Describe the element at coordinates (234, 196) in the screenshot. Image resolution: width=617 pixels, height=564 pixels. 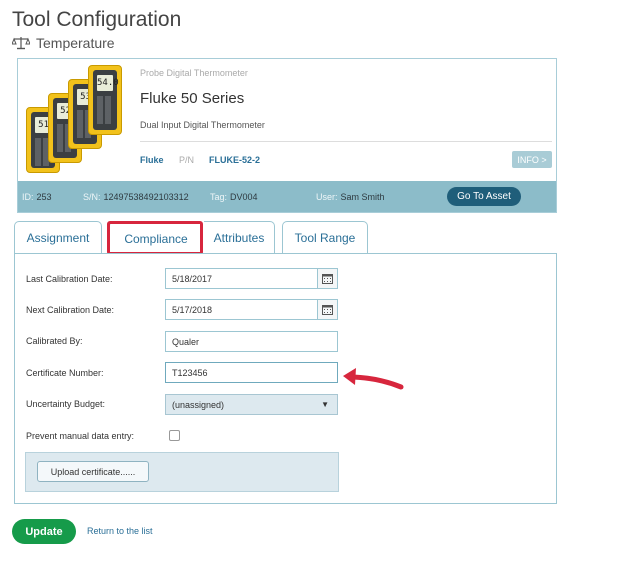
I see `asset-tag: Tag: DV004` at that location.